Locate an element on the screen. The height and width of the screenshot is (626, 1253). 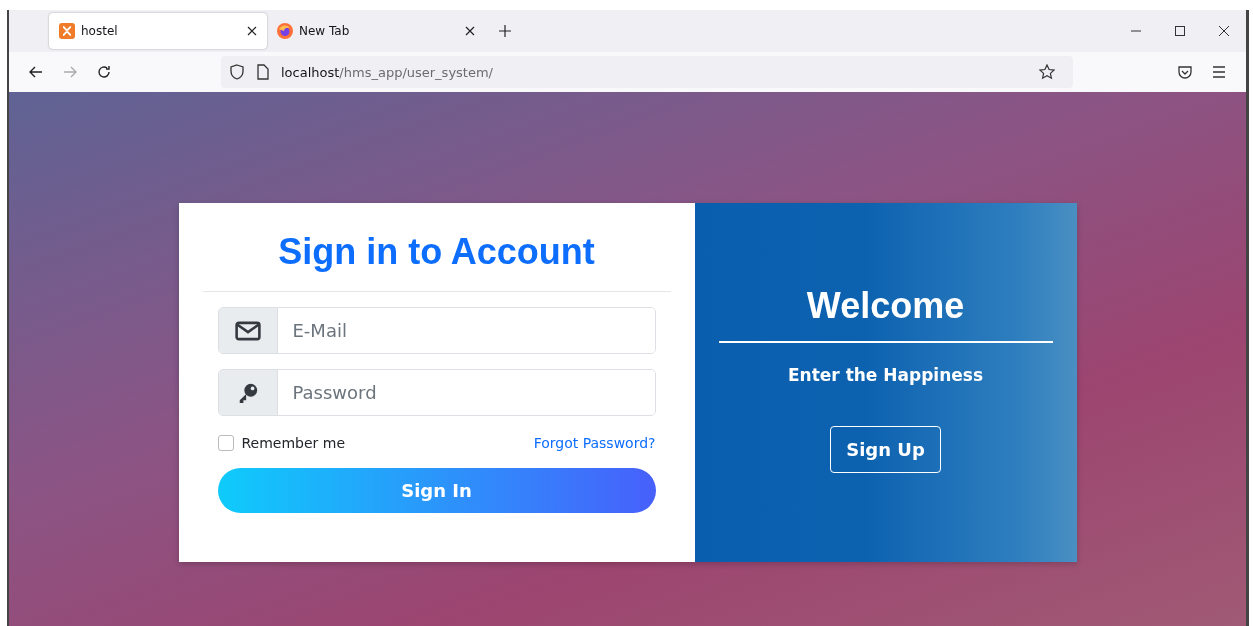
remember-checkbox is located at coordinates (225, 443).